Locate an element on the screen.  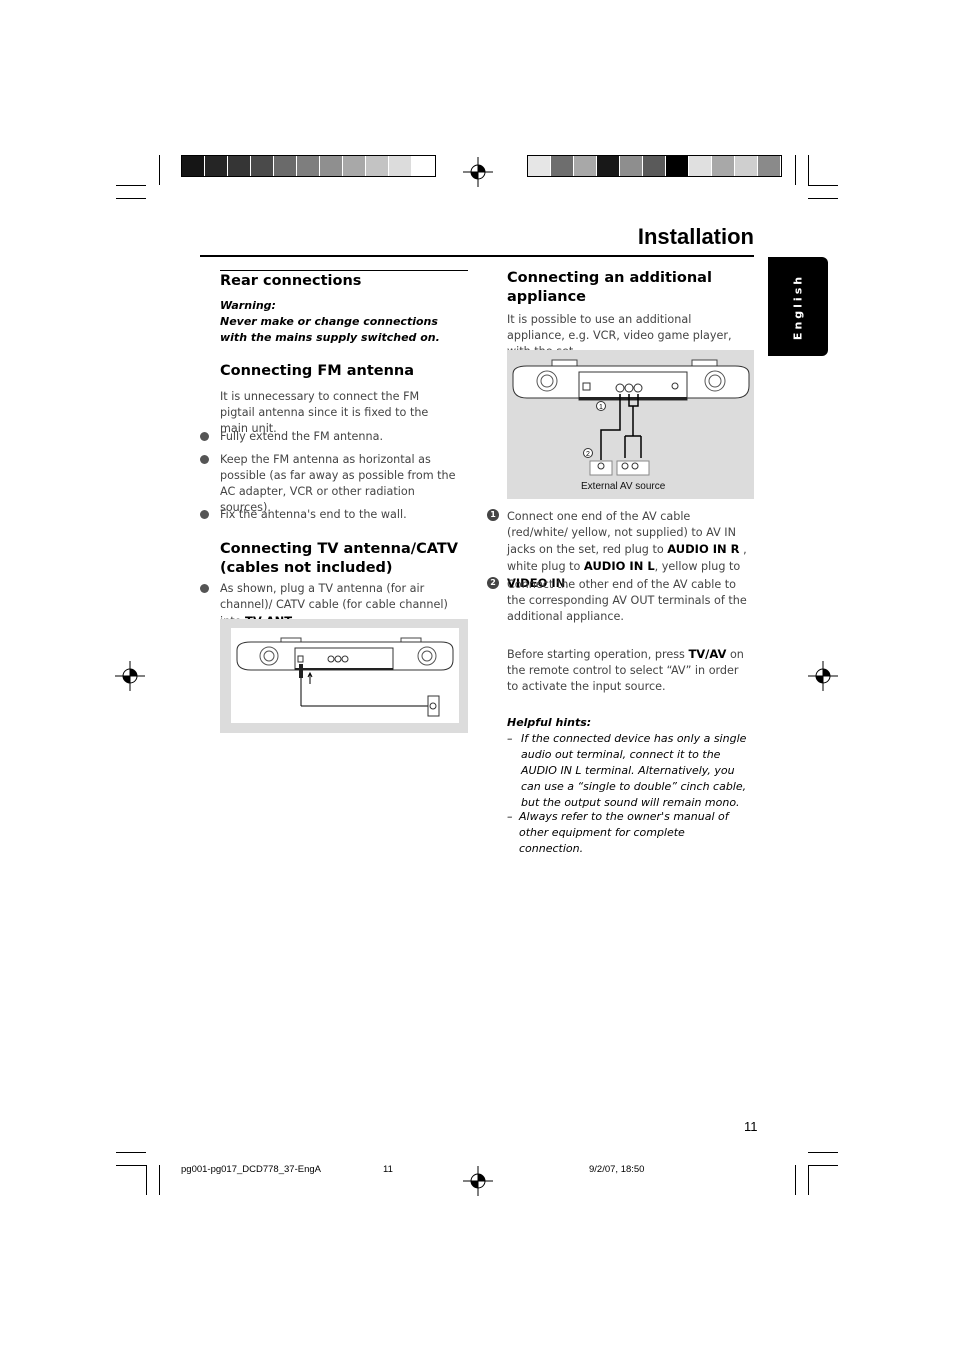
step-number-2: 2 is located at coordinates (493, 583).